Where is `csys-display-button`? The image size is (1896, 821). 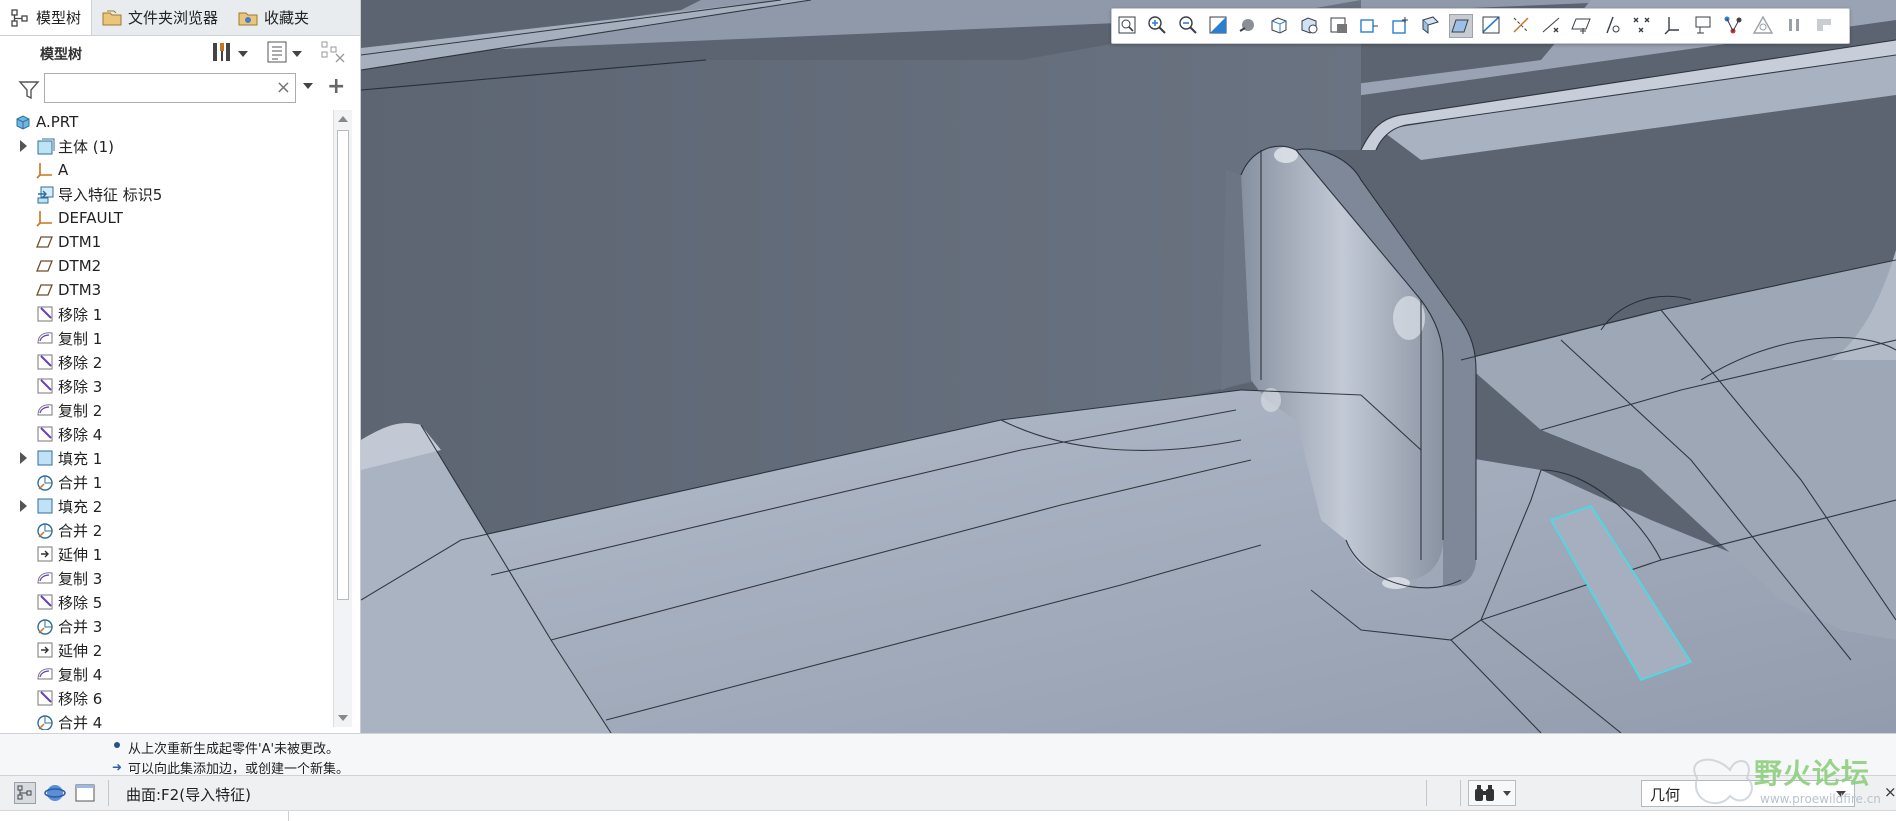
csys-display-button is located at coordinates (1582, 26).